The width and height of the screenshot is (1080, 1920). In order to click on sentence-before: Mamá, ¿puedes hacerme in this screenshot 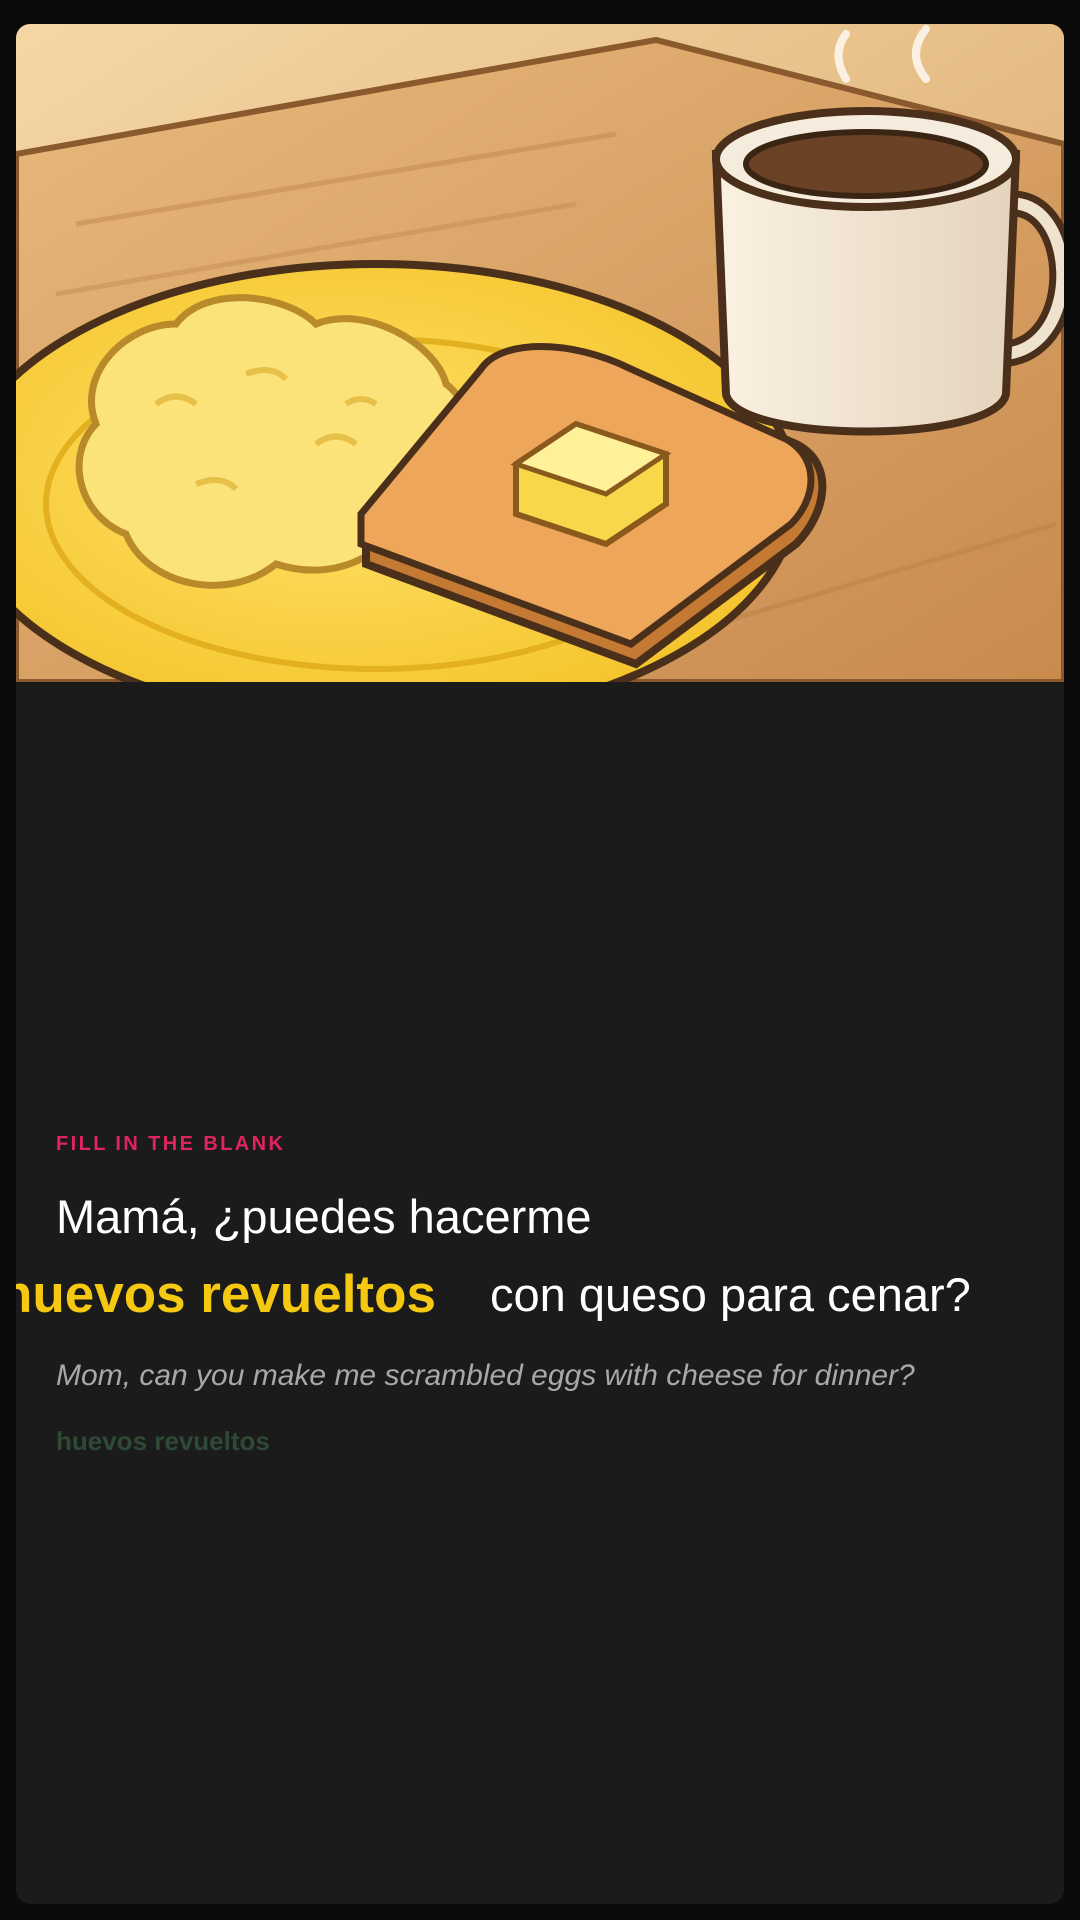, I will do `click(324, 1216)`.